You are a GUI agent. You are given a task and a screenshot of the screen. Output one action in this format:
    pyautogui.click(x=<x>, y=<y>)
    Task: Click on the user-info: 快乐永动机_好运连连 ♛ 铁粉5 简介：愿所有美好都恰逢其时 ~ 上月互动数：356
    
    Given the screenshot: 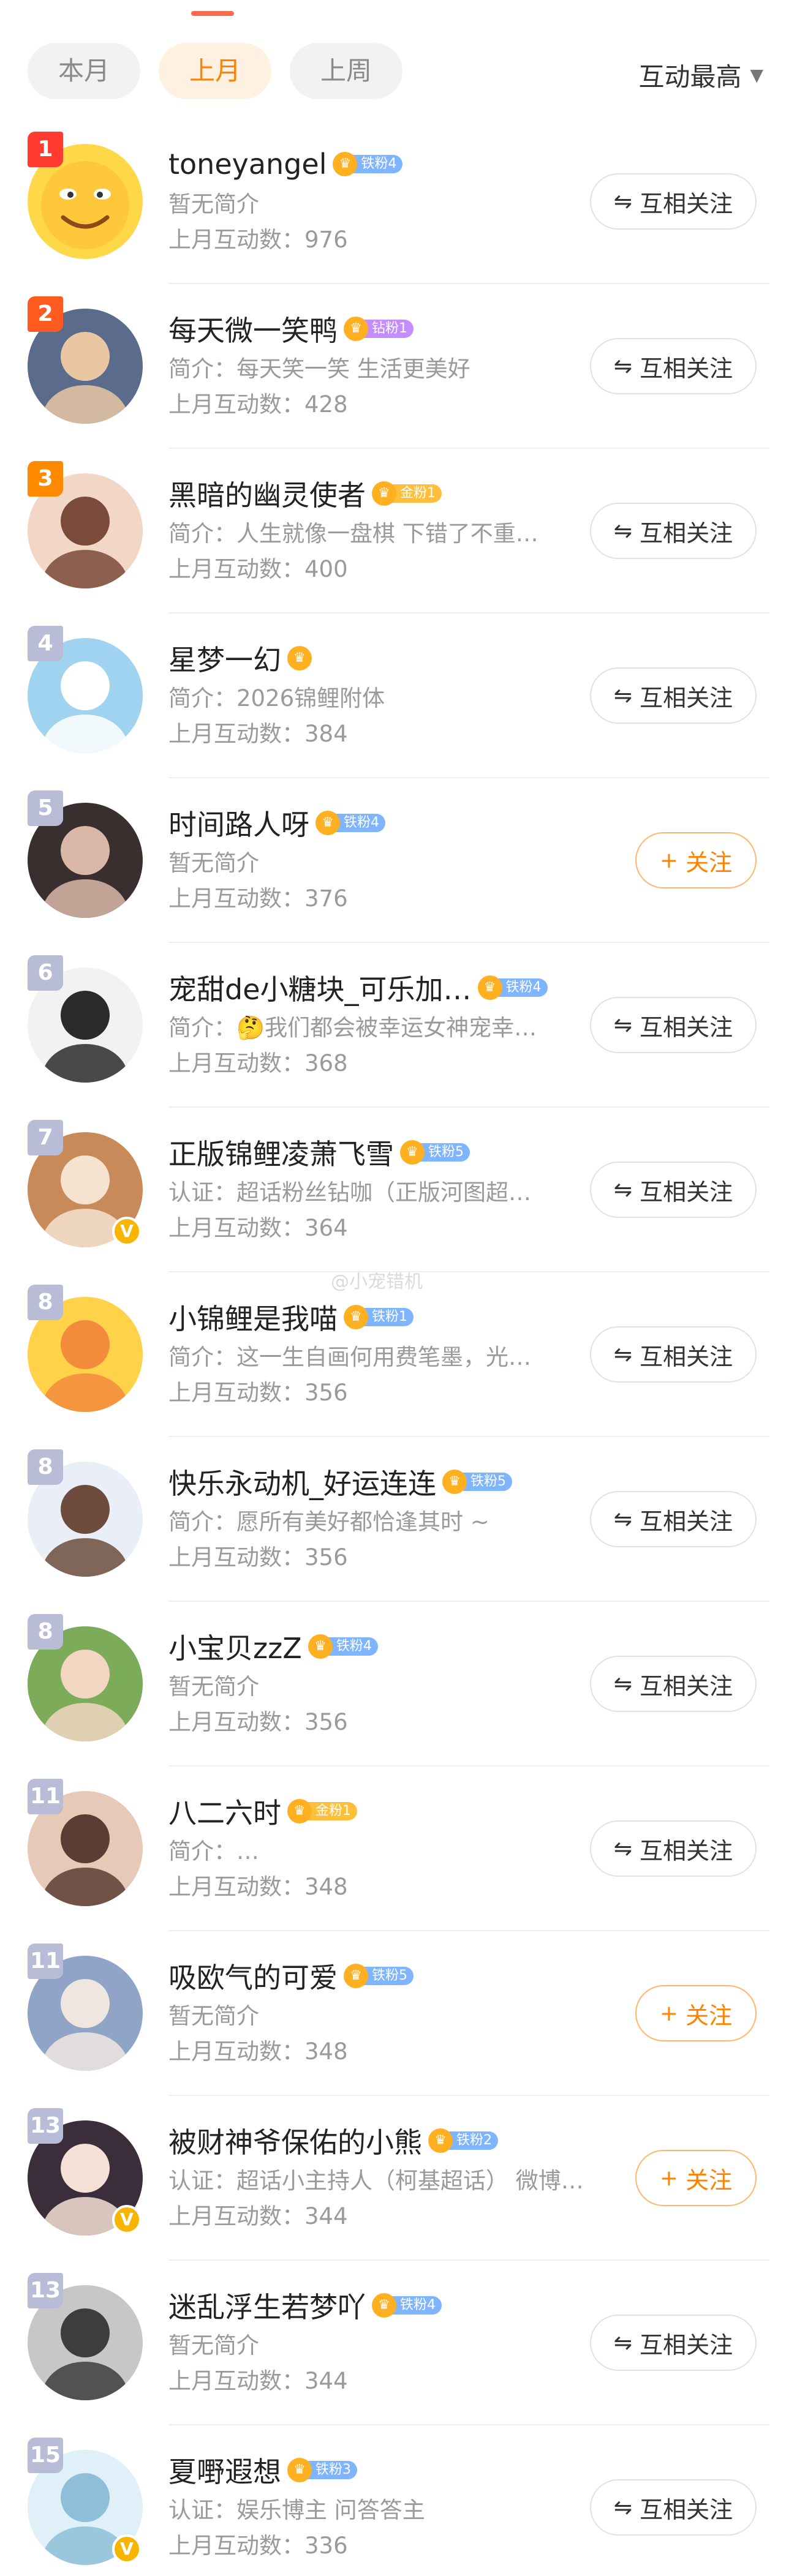 What is the action you would take?
    pyautogui.click(x=398, y=1517)
    